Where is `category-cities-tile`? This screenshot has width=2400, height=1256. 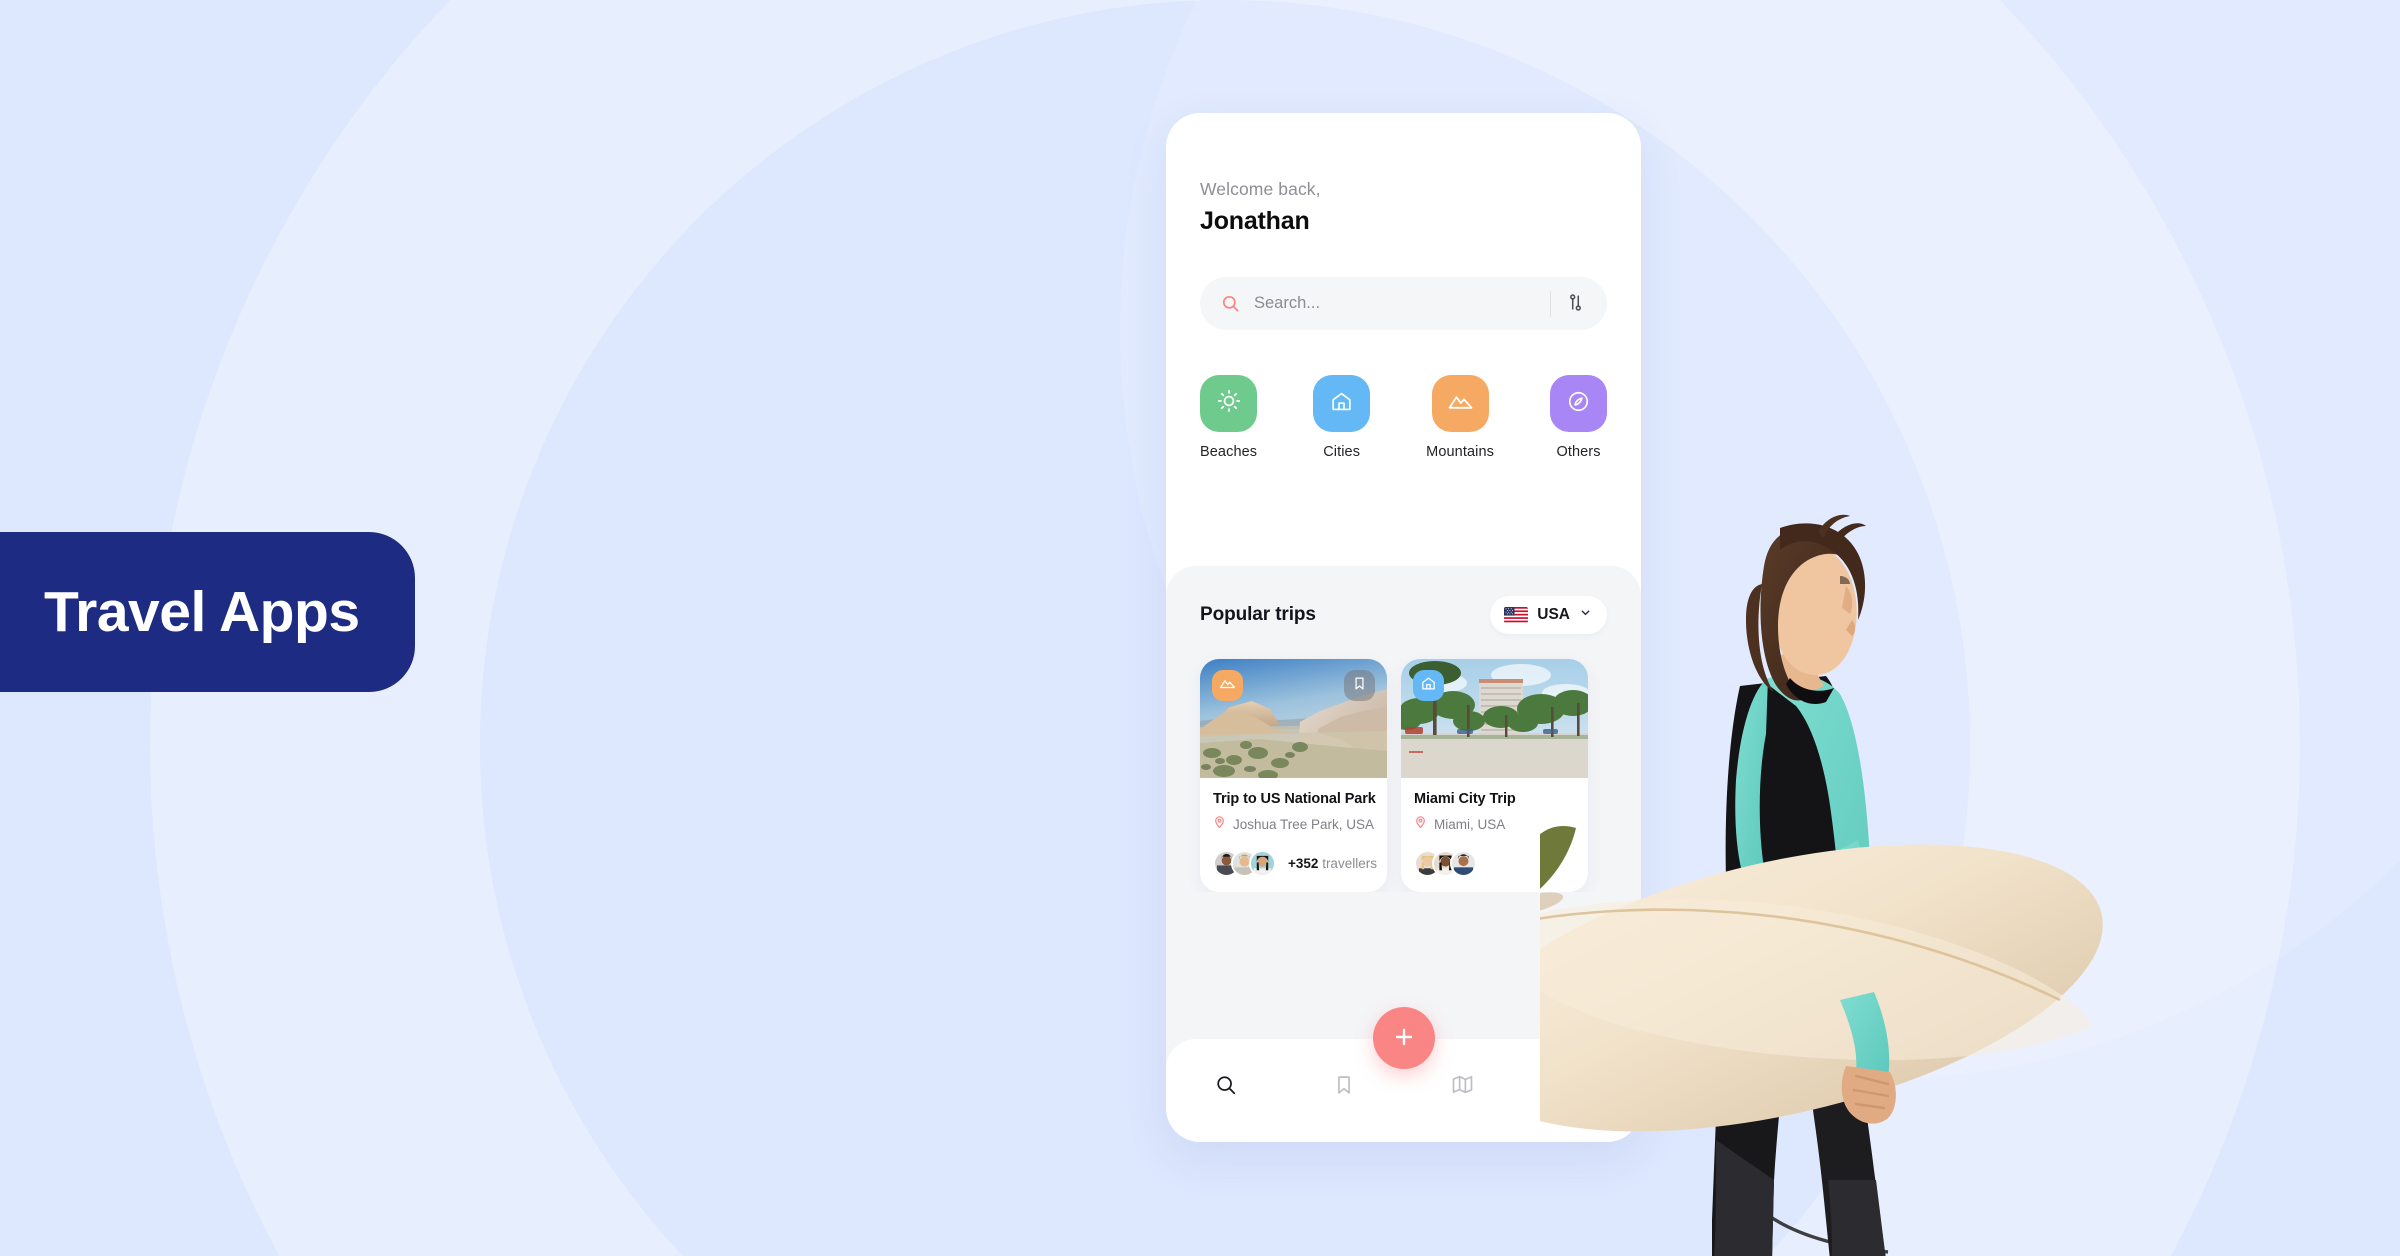 category-cities-tile is located at coordinates (1342, 403).